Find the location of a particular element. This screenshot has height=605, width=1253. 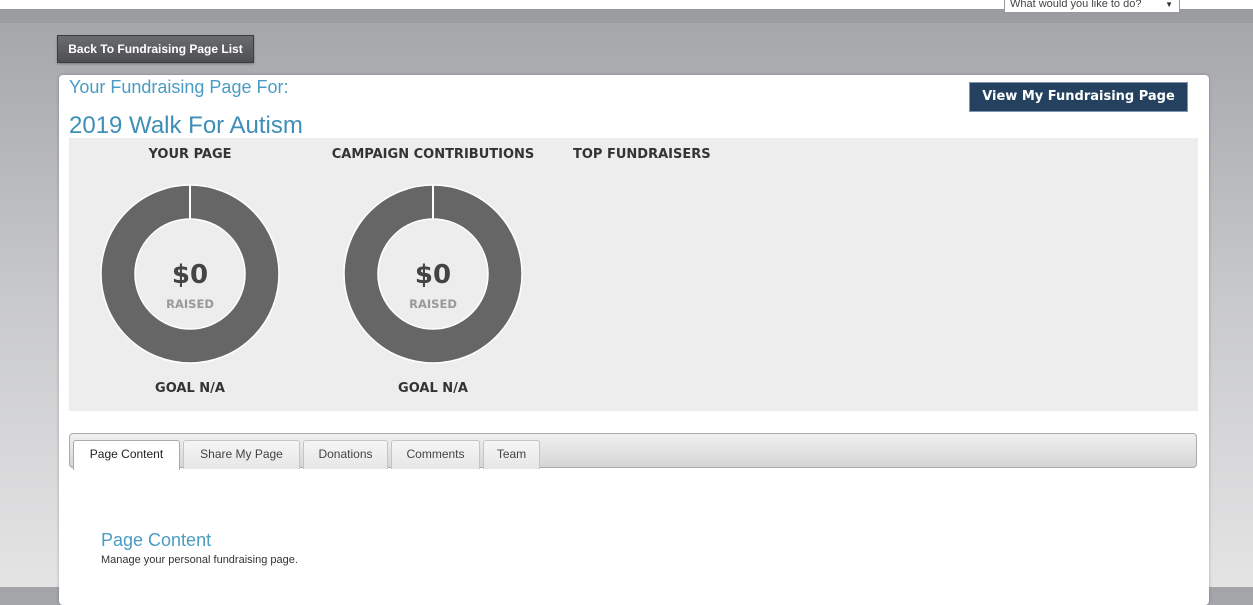

page-for-label: Your Fundraising Page For: is located at coordinates (179, 87).